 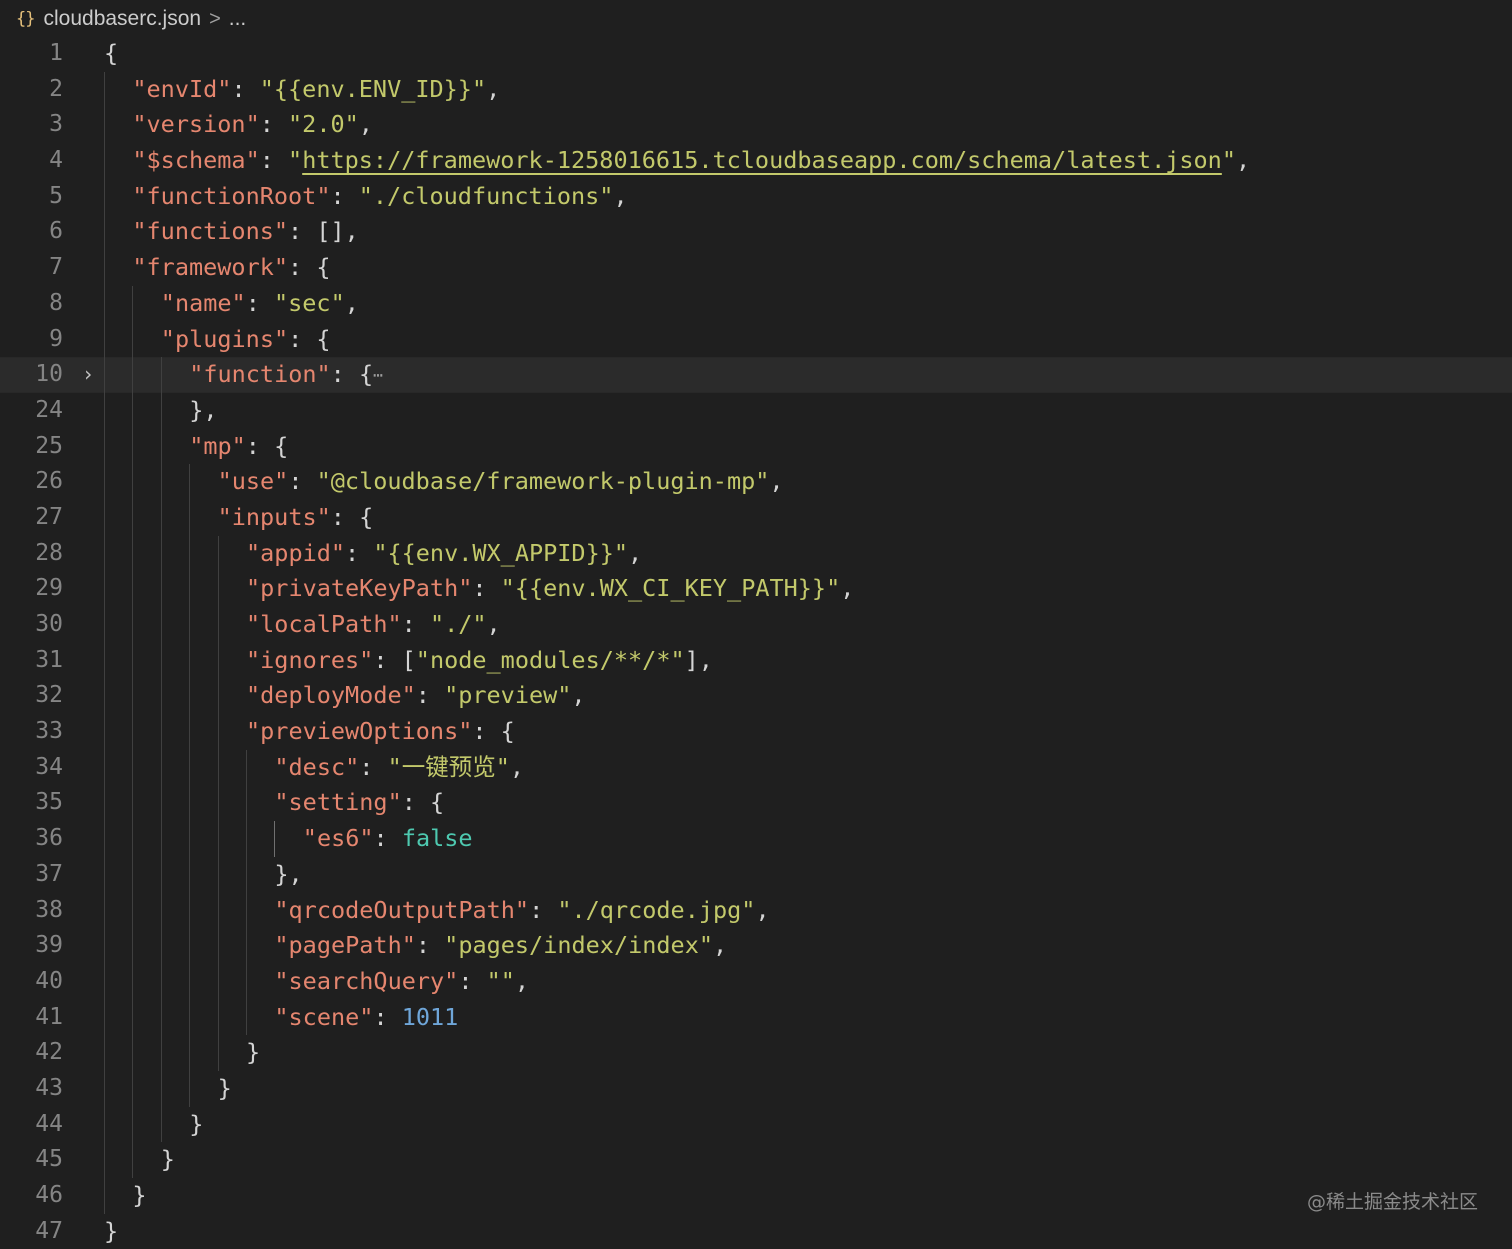 I want to click on code-text: "framework": {, so click(x=231, y=268).